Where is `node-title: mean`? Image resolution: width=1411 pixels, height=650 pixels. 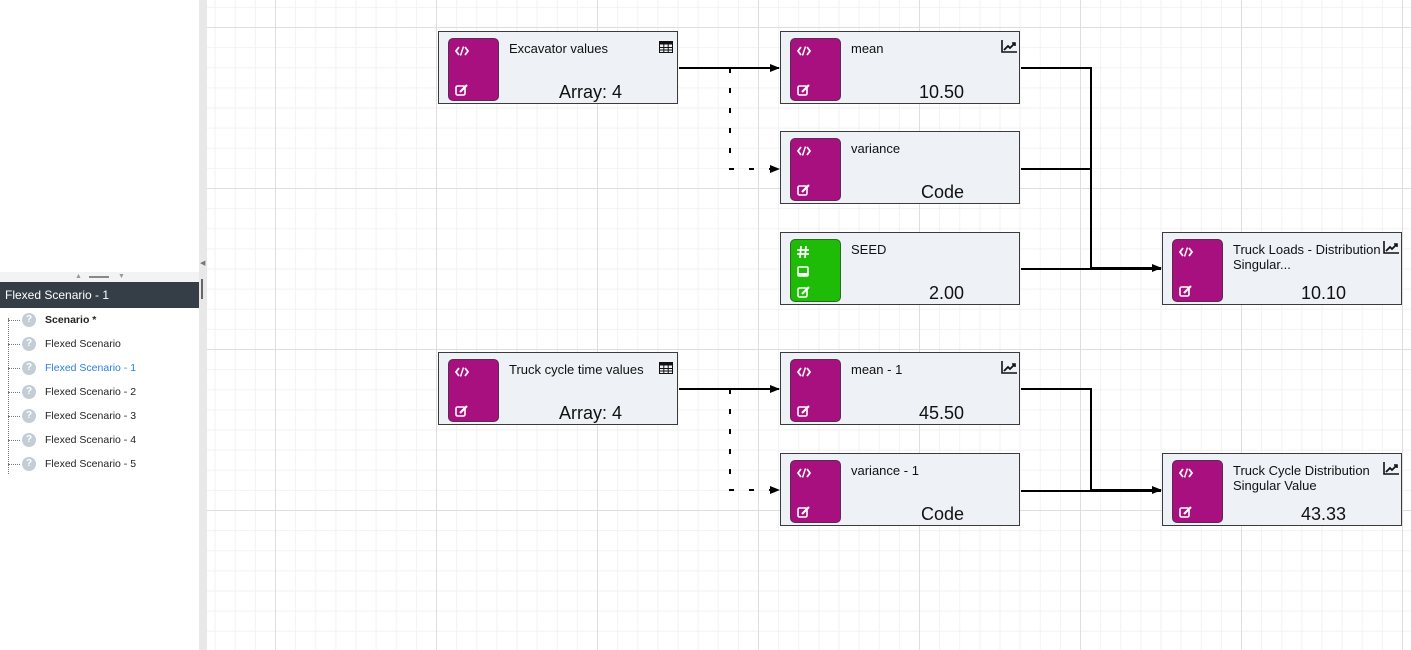
node-title: mean is located at coordinates (867, 48).